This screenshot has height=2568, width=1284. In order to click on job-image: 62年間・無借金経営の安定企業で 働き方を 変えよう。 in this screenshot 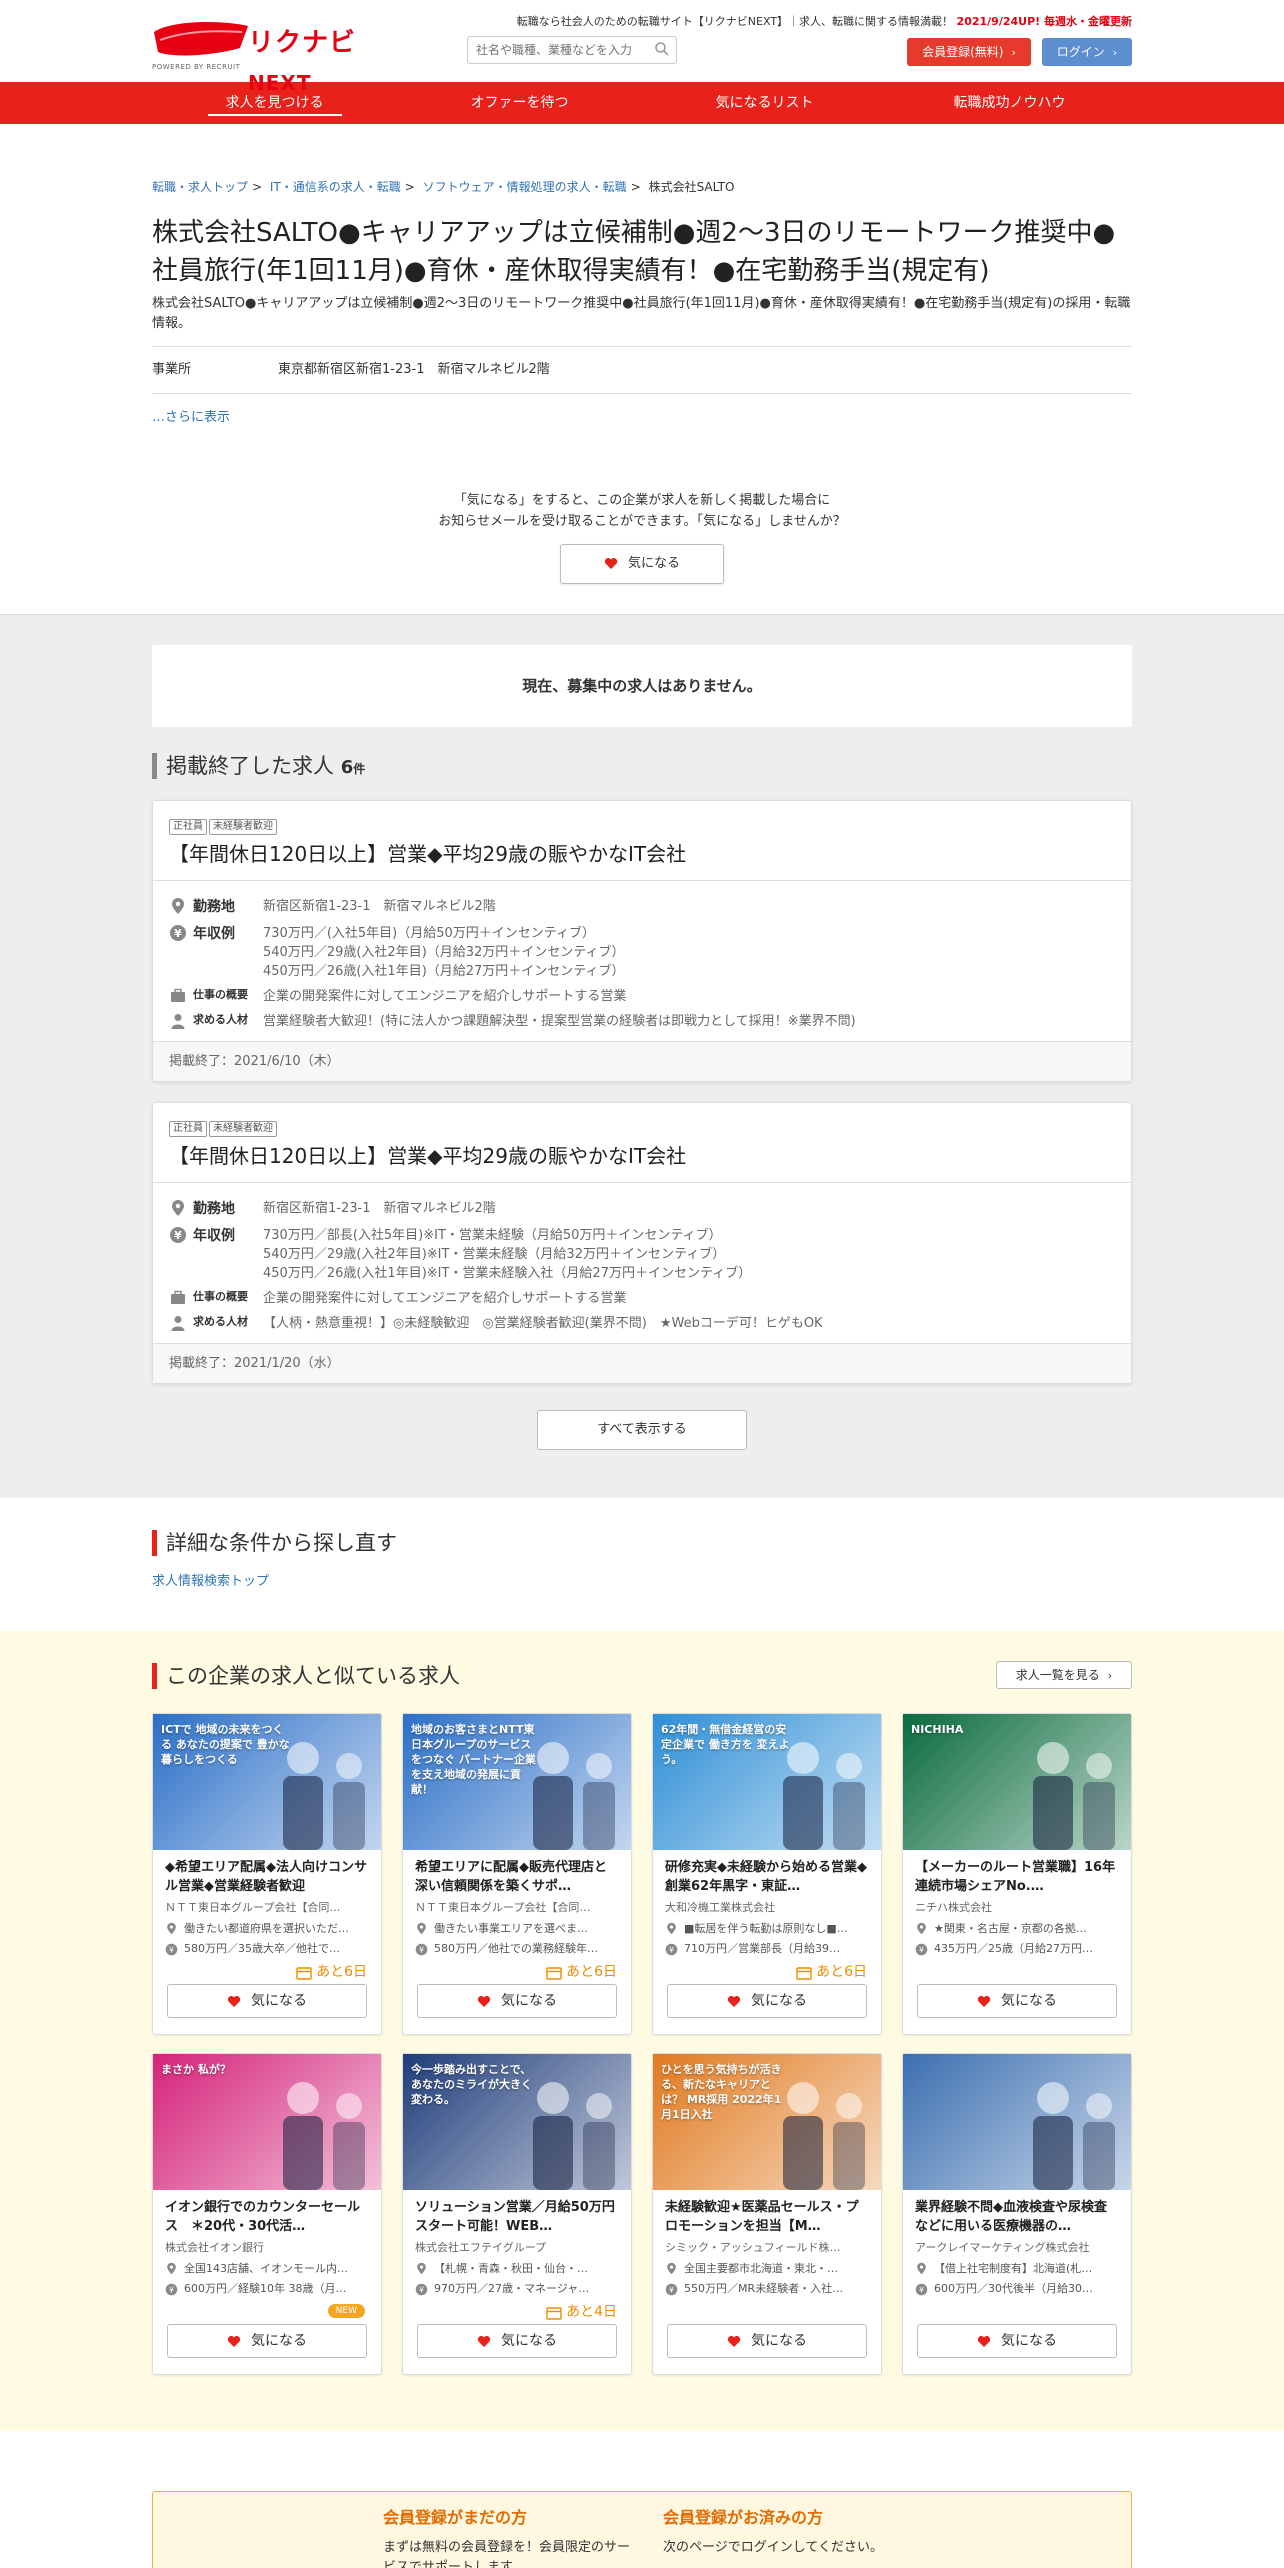, I will do `click(767, 1782)`.